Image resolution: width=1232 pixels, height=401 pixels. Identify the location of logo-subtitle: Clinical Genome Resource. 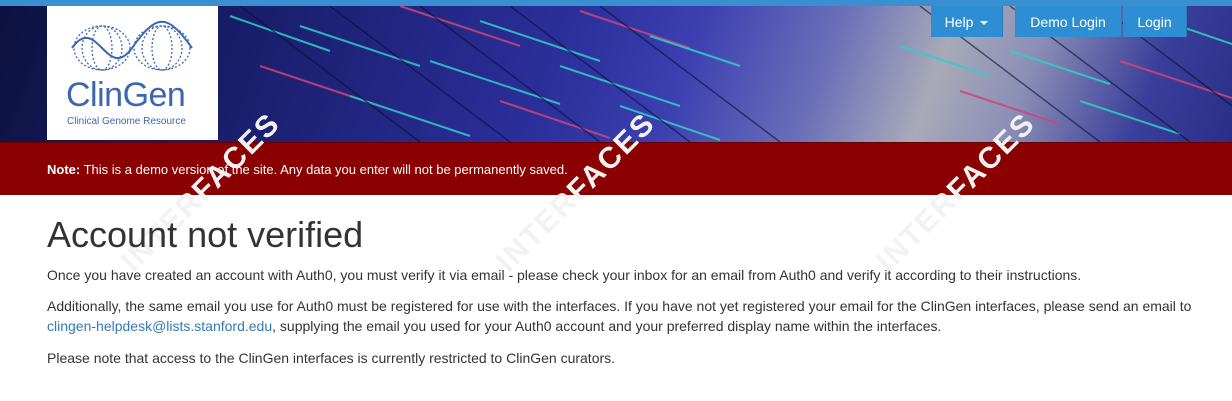
(126, 121).